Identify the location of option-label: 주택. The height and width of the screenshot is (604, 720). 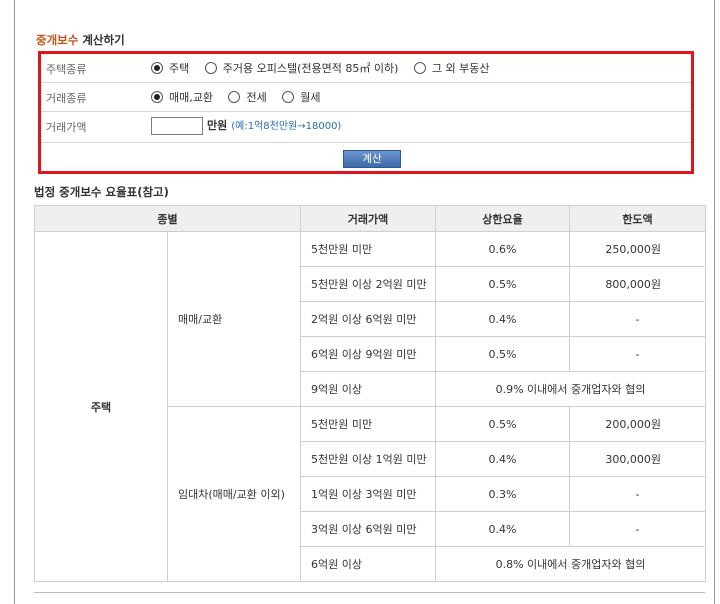
(179, 68).